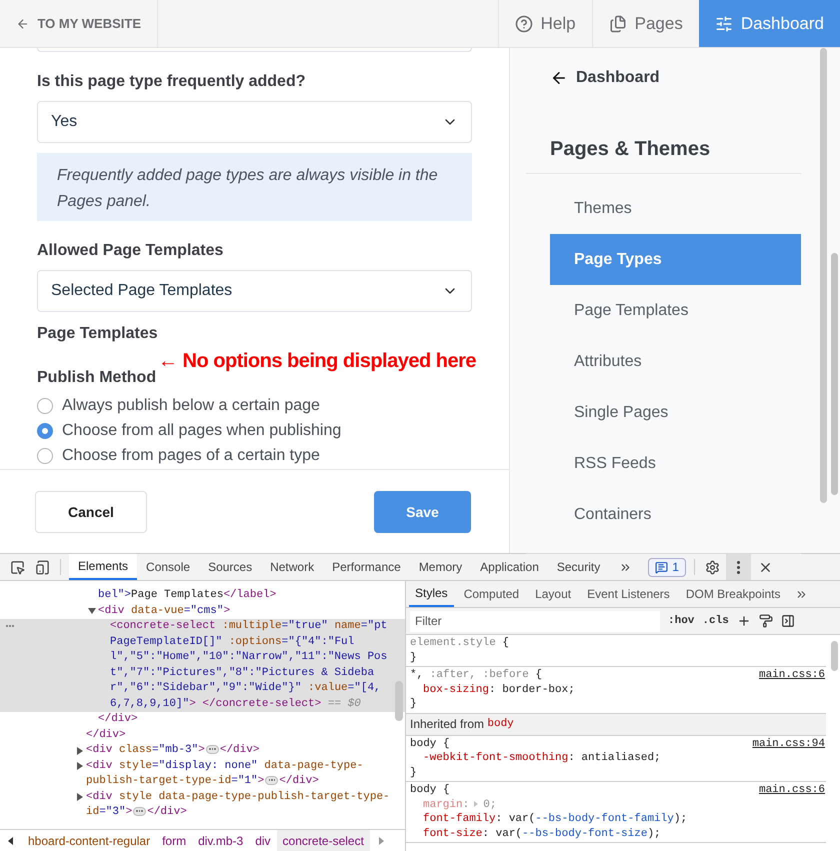 Image resolution: width=840 pixels, height=851 pixels. What do you see at coordinates (230, 567) in the screenshot?
I see `devtools-tab: Sources` at bounding box center [230, 567].